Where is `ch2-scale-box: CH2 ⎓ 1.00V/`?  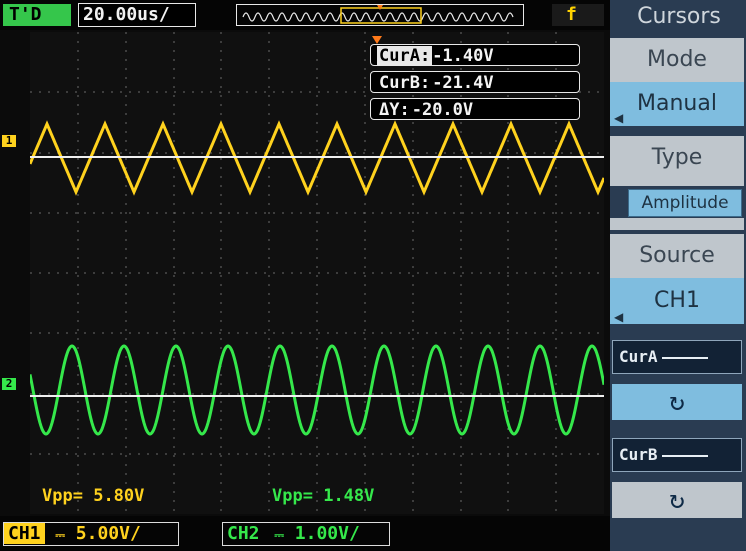
ch2-scale-box: CH2 ⎓ 1.00V/ is located at coordinates (306, 534).